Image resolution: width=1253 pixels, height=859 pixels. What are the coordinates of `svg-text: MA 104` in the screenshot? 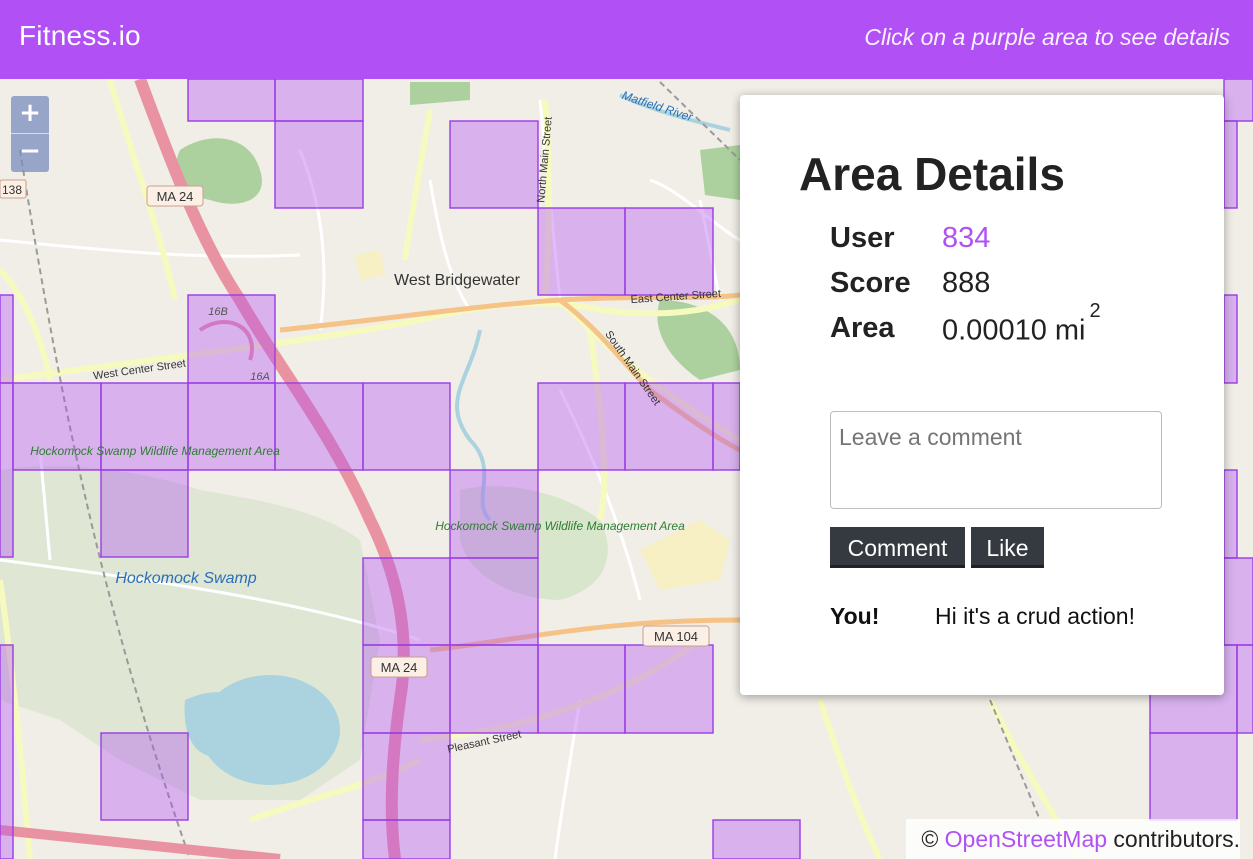 It's located at (676, 636).